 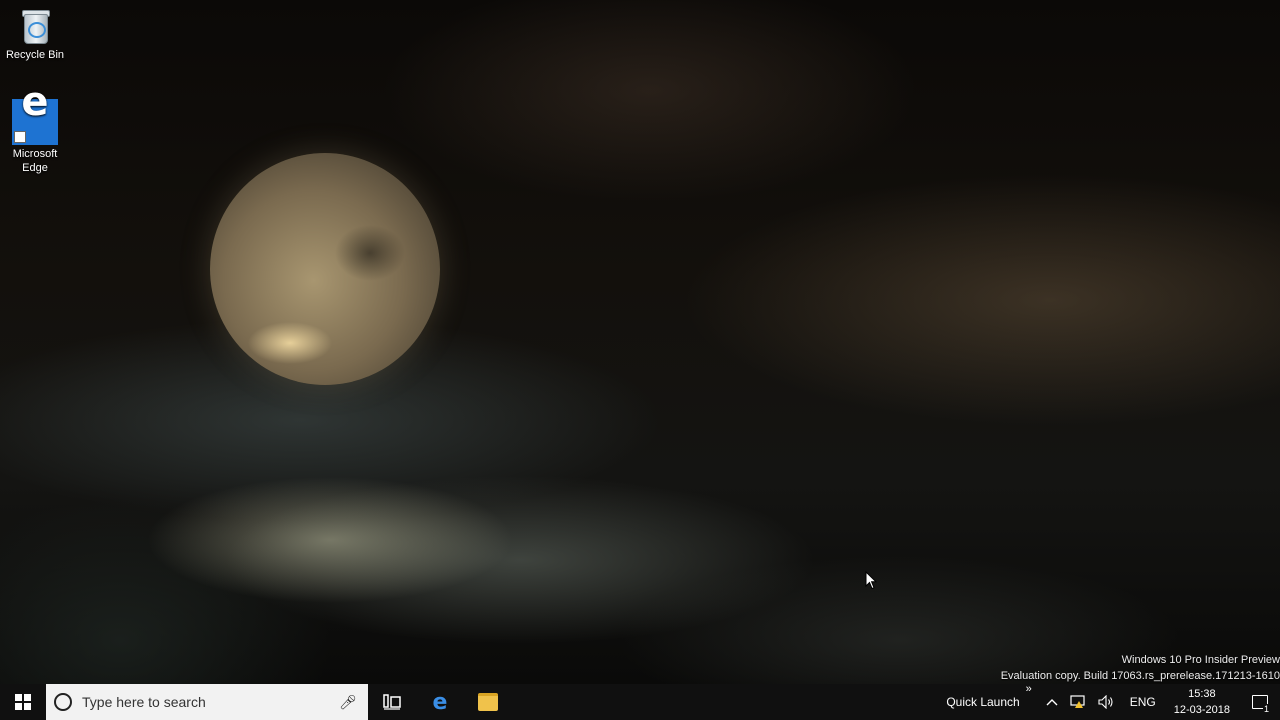 I want to click on start-button, so click(x=23, y=702).